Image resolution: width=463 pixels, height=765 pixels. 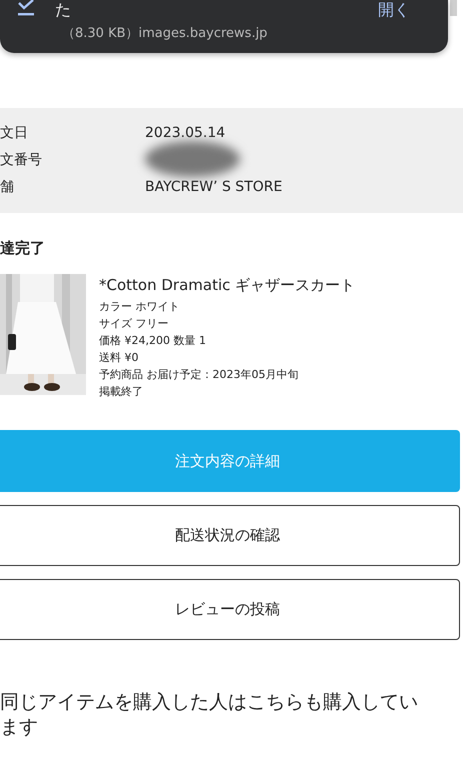 What do you see at coordinates (153, 341) in the screenshot?
I see `product-detail: 価格 ¥24,200 数量 1` at bounding box center [153, 341].